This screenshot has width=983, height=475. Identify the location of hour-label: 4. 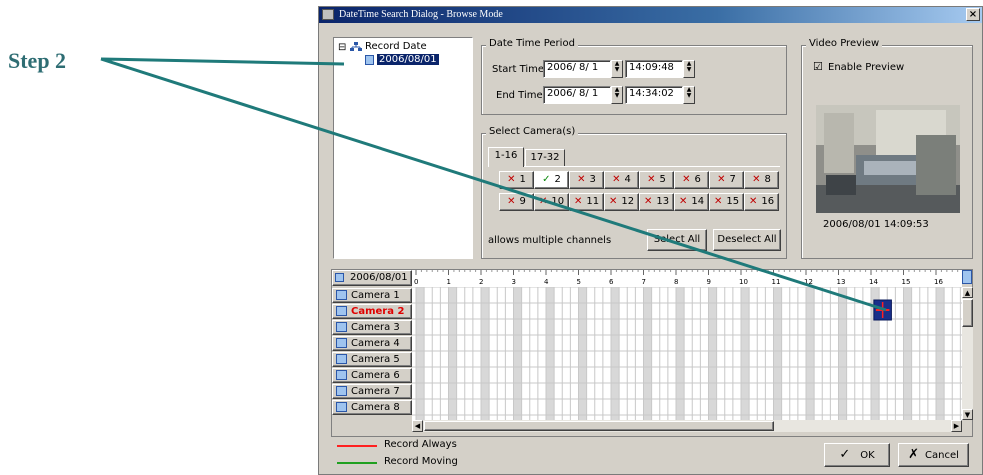
(546, 282).